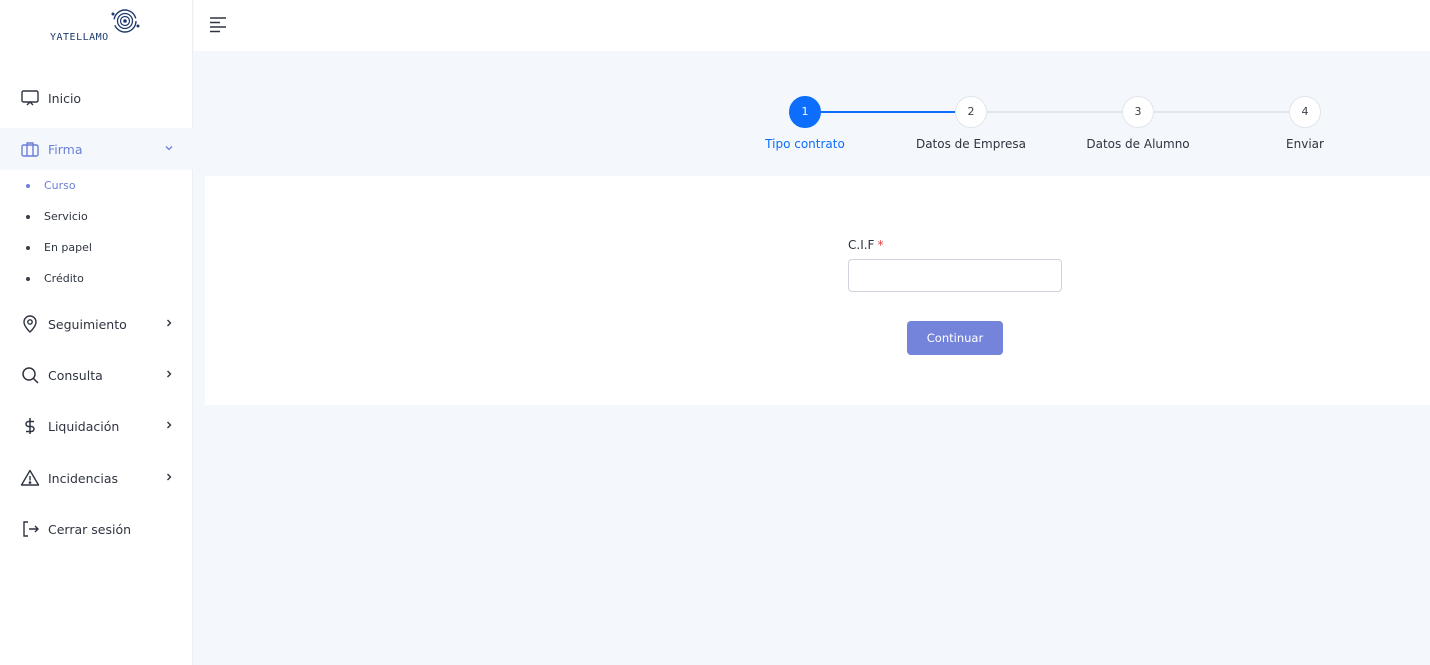  Describe the element at coordinates (30, 375) in the screenshot. I see `search-icon` at that location.